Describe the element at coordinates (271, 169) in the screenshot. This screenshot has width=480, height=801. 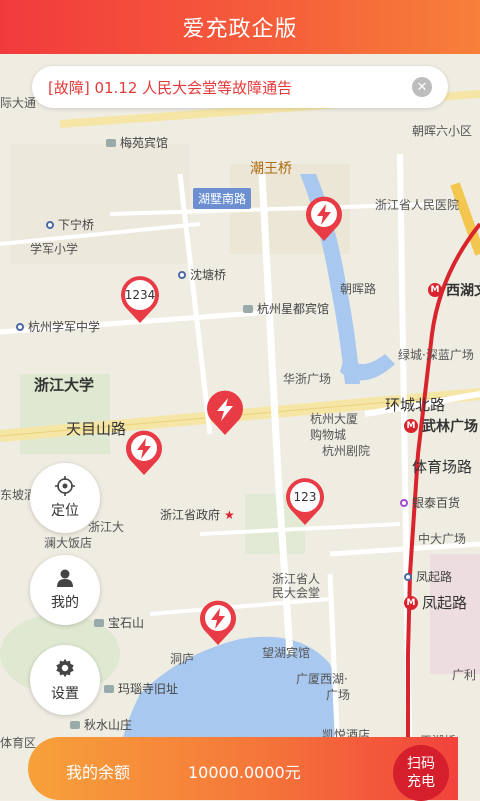
I see `map-label: 潮王桥` at that location.